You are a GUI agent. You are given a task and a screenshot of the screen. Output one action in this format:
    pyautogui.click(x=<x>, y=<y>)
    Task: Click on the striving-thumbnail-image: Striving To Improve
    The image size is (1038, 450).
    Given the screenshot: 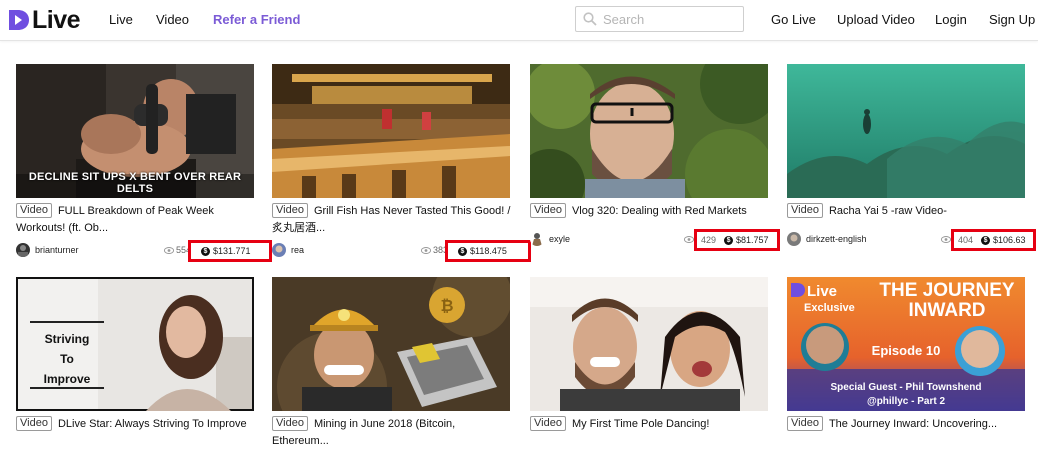 What is the action you would take?
    pyautogui.click(x=135, y=344)
    